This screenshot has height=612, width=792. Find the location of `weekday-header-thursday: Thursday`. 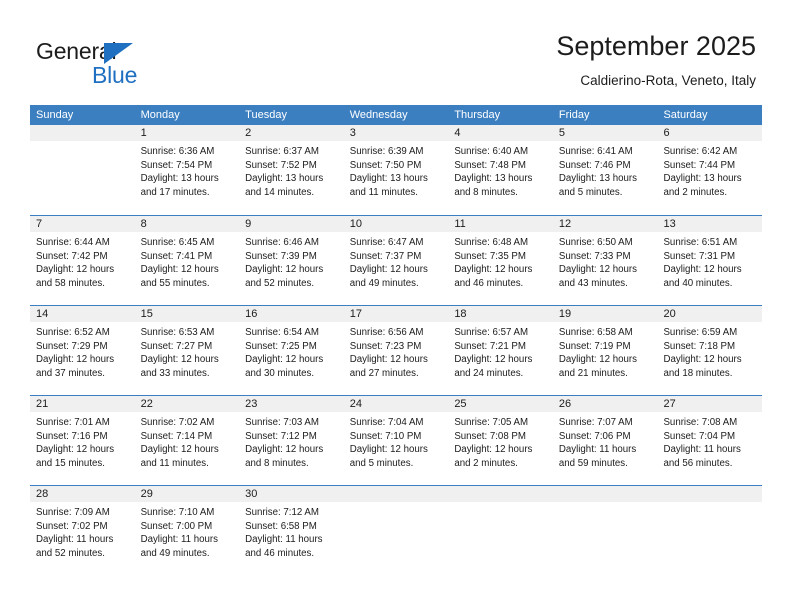

weekday-header-thursday: Thursday is located at coordinates (477, 115).